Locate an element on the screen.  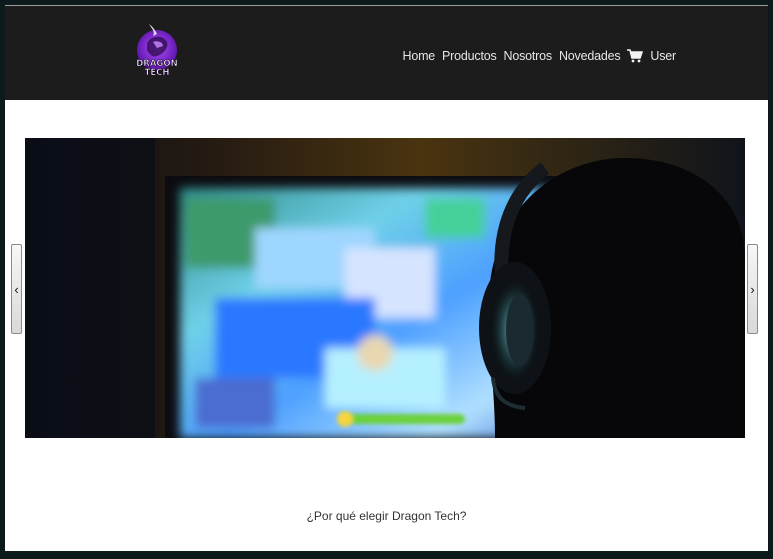
nav-item-novedades: Novedades is located at coordinates (590, 56).